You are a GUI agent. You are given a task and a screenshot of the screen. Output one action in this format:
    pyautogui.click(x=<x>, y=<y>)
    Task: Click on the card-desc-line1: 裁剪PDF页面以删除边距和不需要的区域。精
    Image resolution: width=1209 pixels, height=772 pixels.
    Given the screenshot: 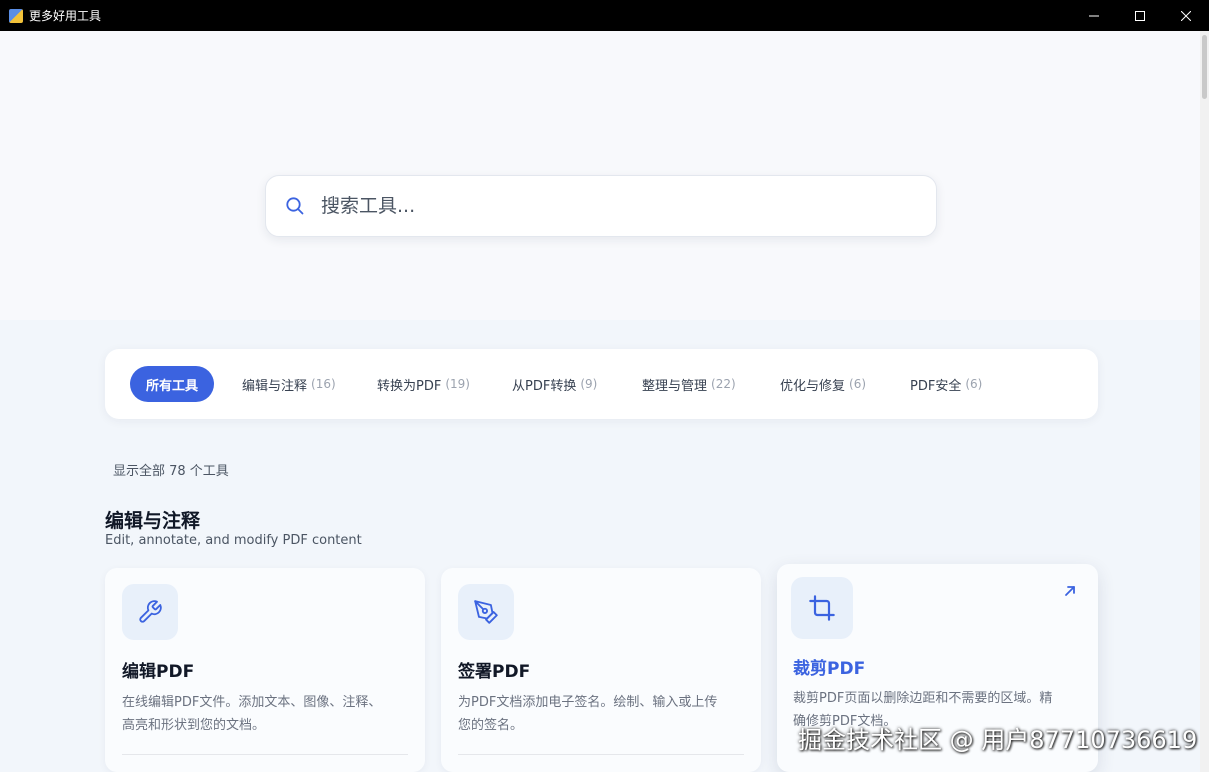 What is the action you would take?
    pyautogui.click(x=923, y=698)
    